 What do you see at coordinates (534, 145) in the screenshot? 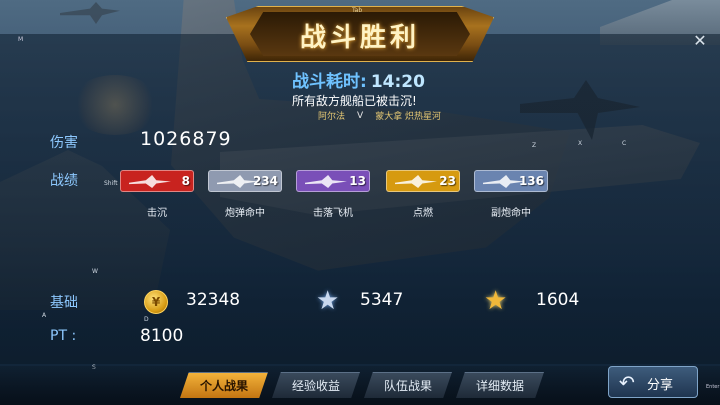
I see `z-key-hint: Z` at bounding box center [534, 145].